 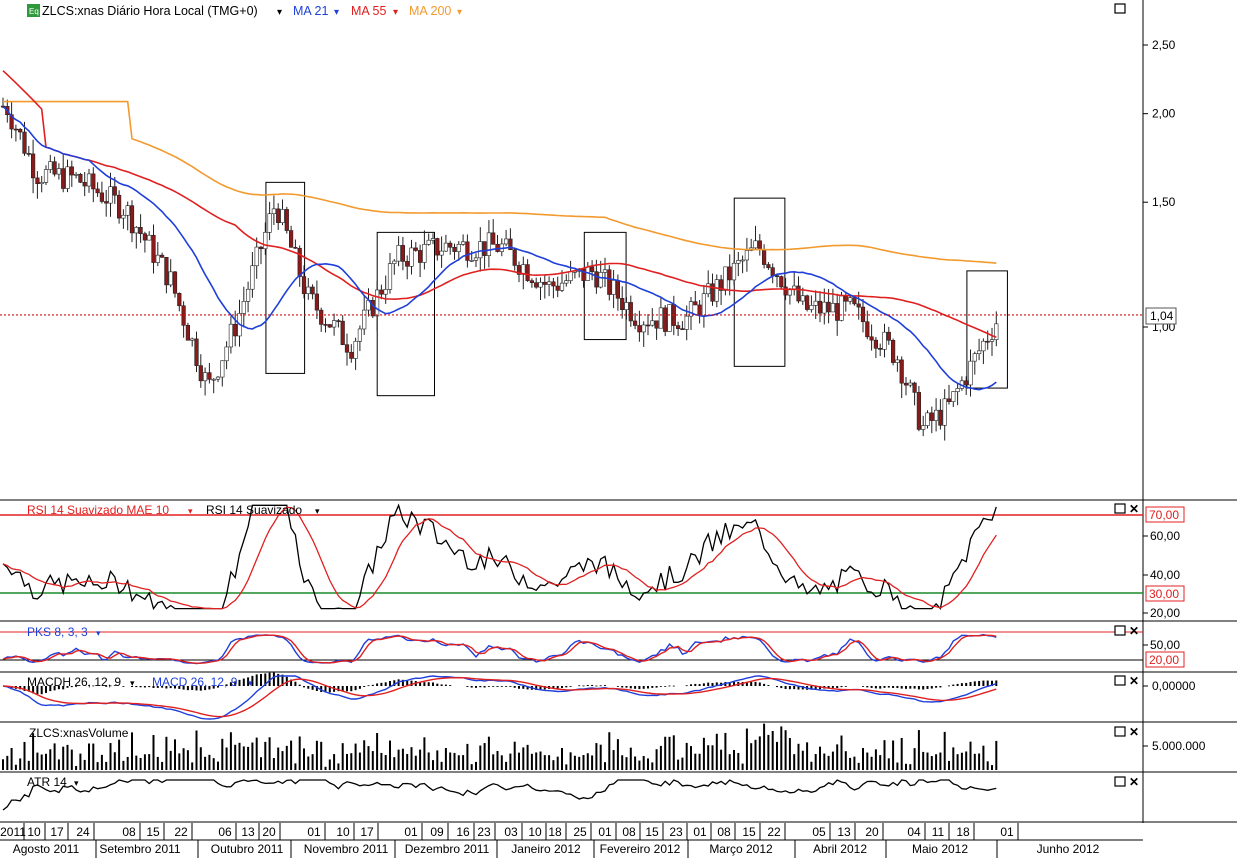 I want to click on rsi-dropdown-icon: ▾, so click(x=317, y=511).